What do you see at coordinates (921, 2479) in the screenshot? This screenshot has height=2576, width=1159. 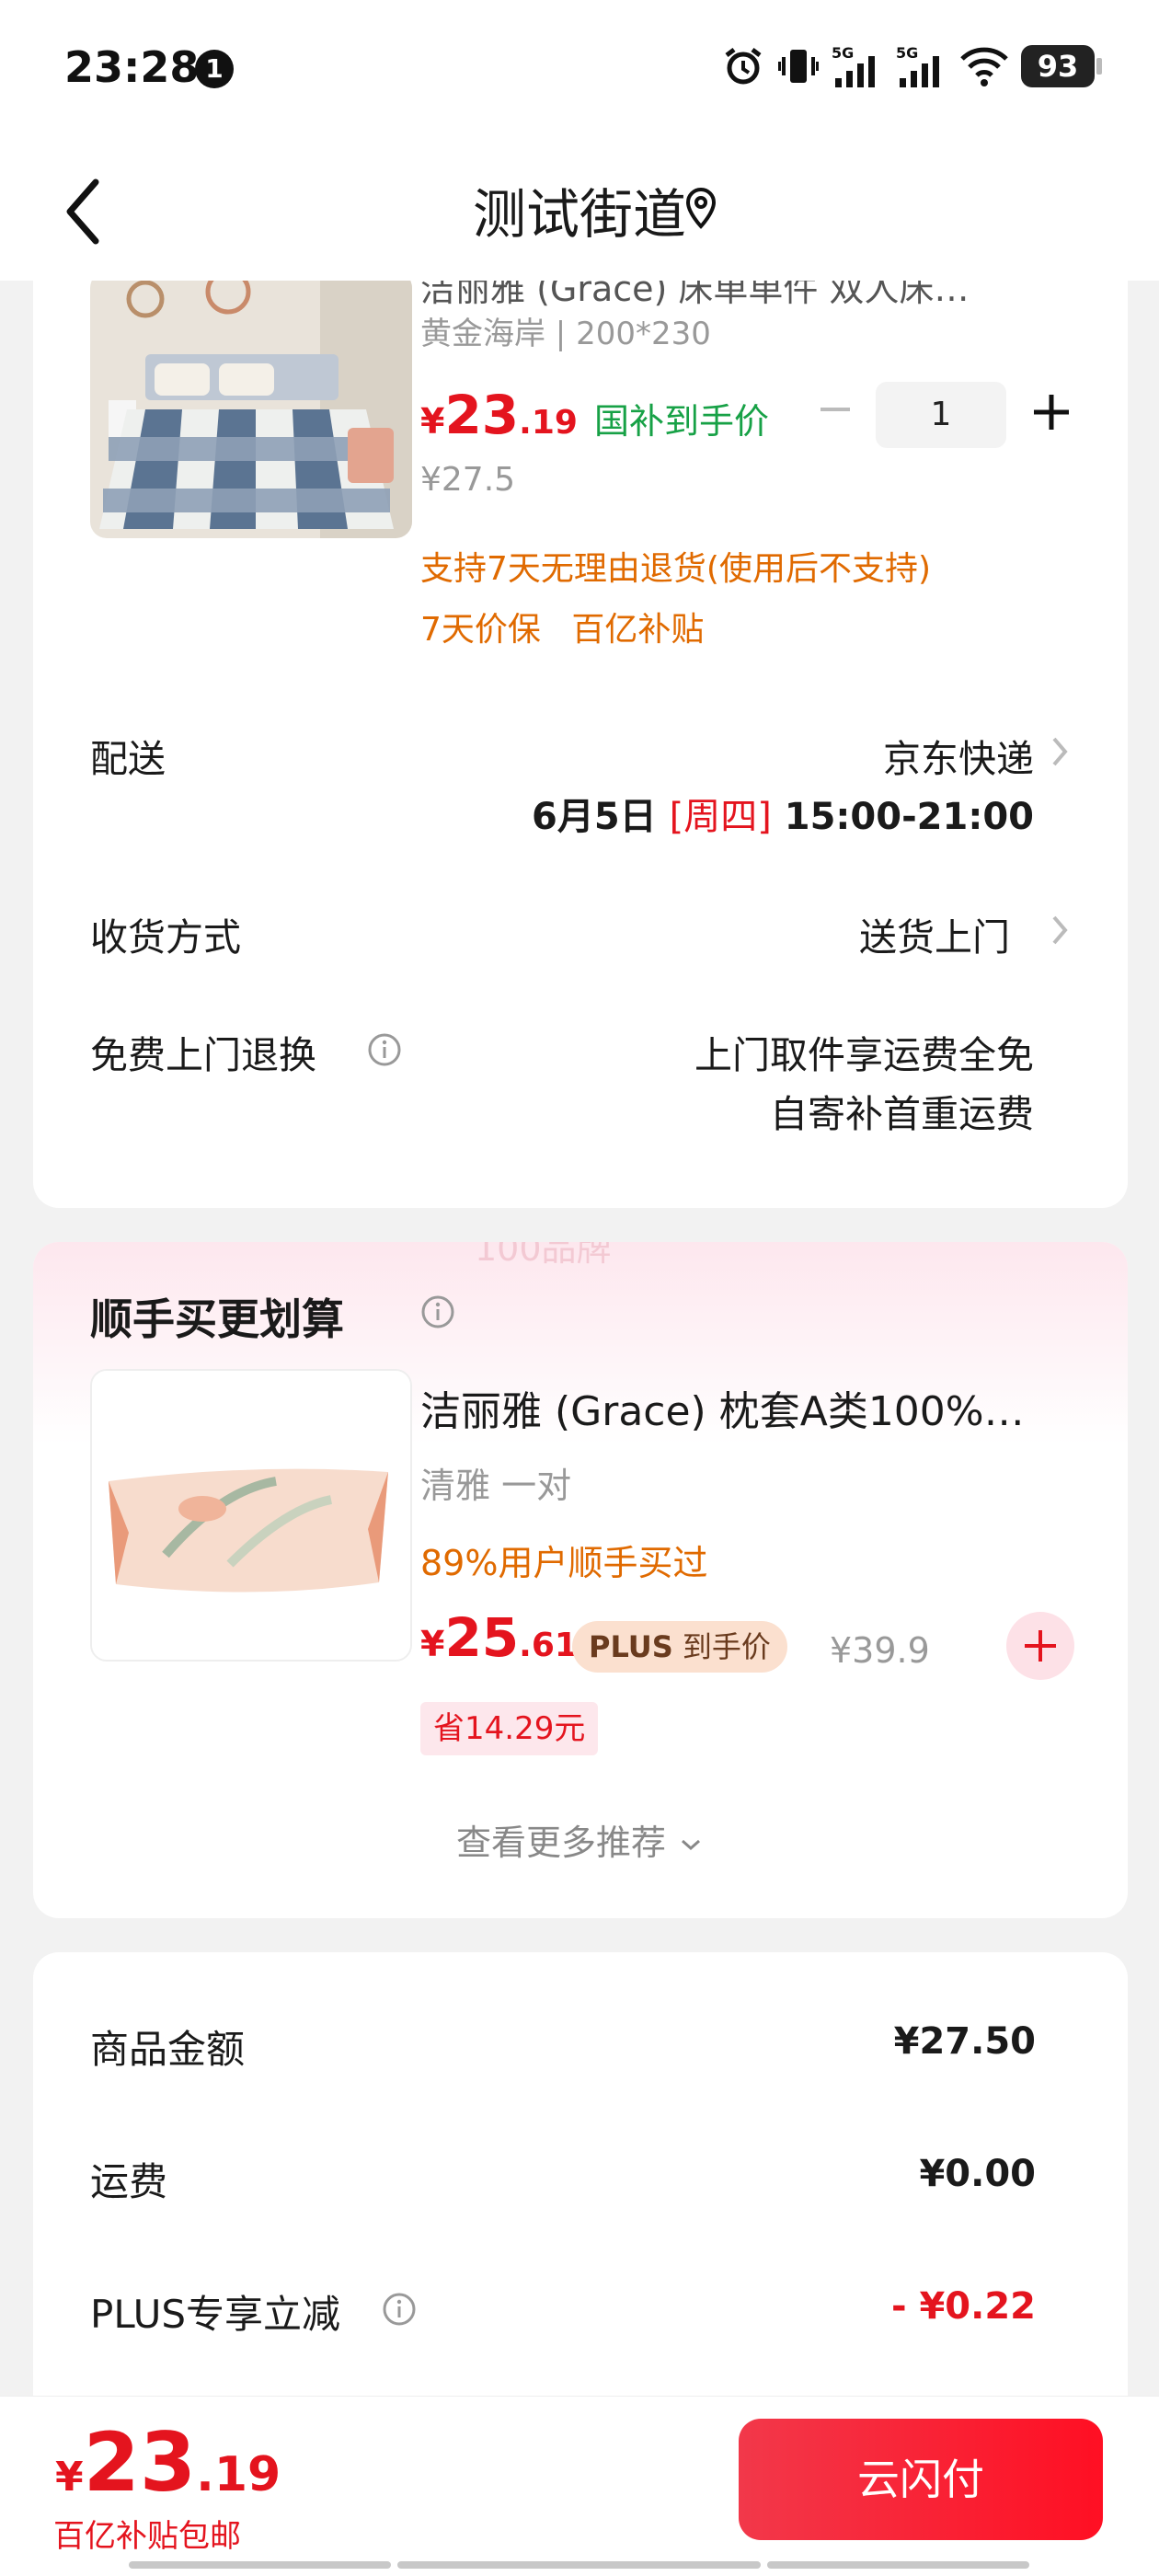 I see `pay-button: 云闪付` at bounding box center [921, 2479].